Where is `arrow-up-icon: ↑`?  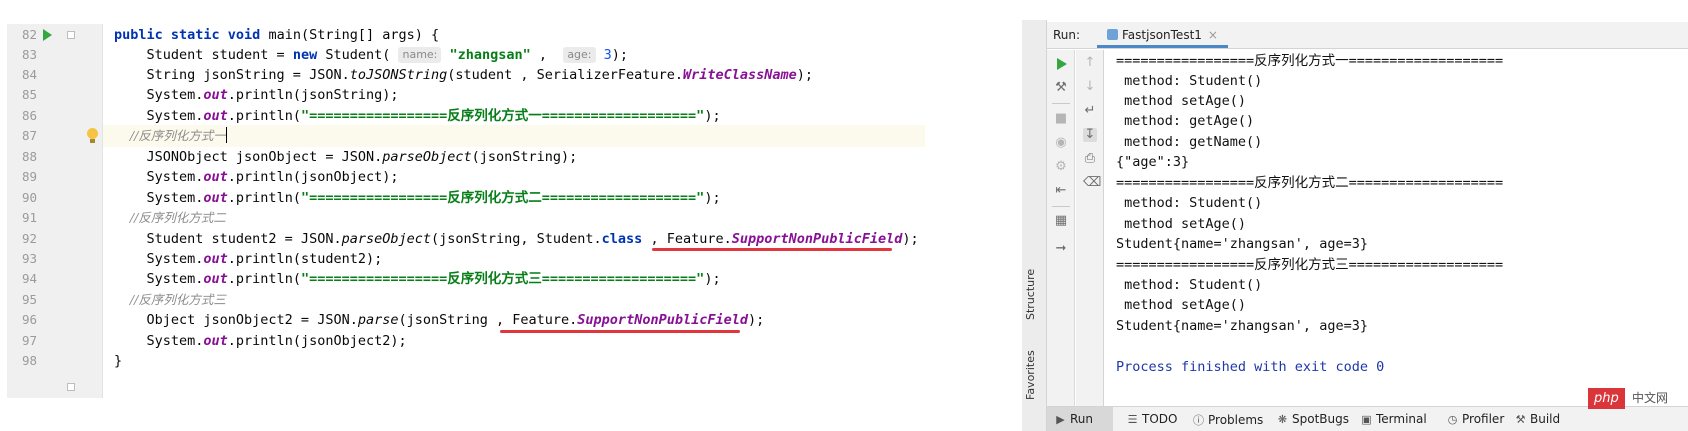
arrow-up-icon: ↑ is located at coordinates (1090, 63).